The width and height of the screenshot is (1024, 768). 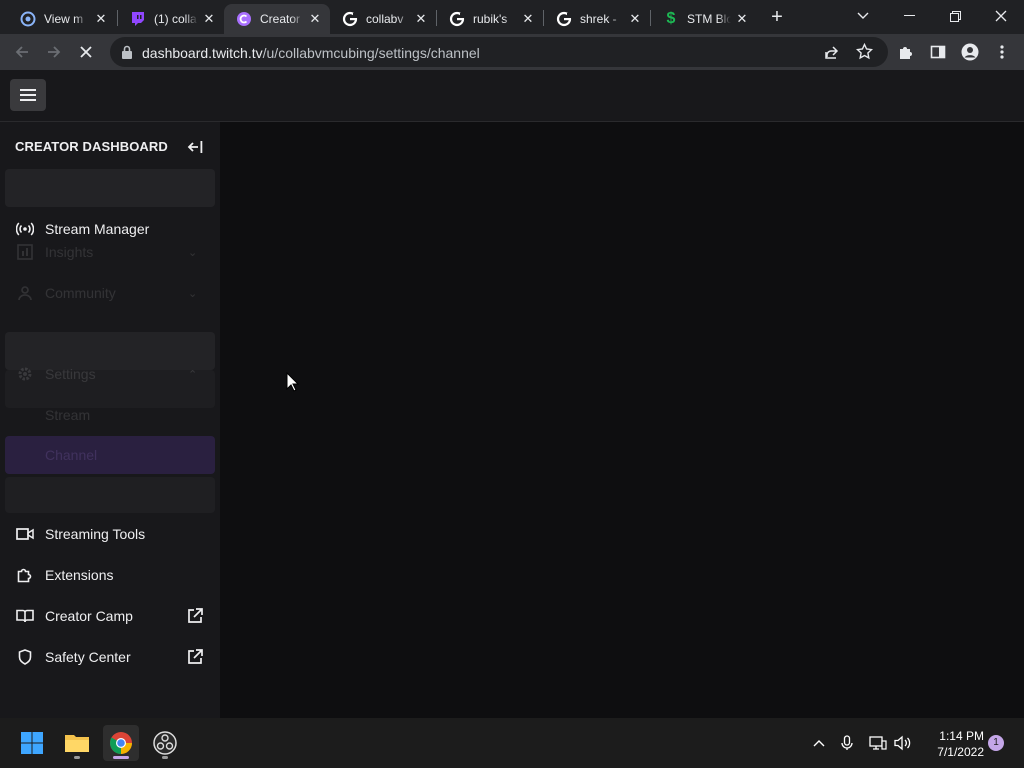 What do you see at coordinates (704, 19) in the screenshot?
I see `browser-tab: $ STM Blo ✕` at bounding box center [704, 19].